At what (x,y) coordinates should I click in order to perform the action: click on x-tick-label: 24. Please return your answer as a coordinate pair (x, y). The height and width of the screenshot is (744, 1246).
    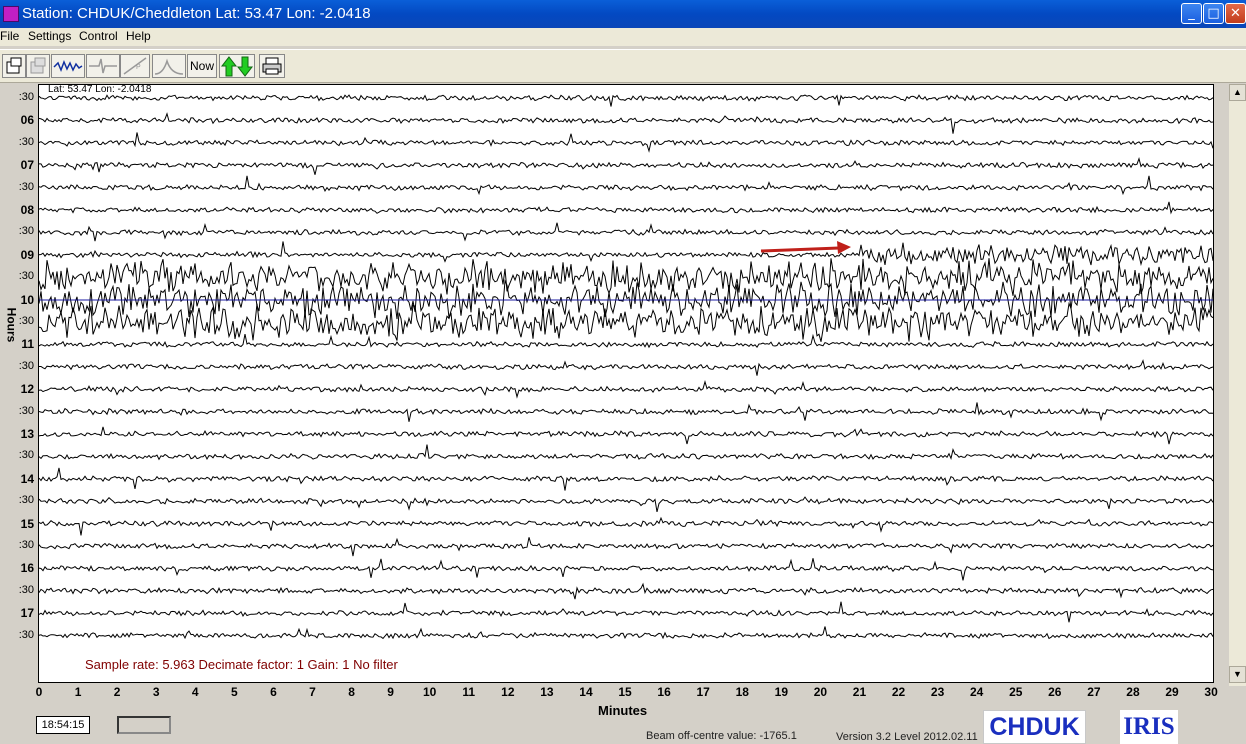
    Looking at the image, I should click on (976, 692).